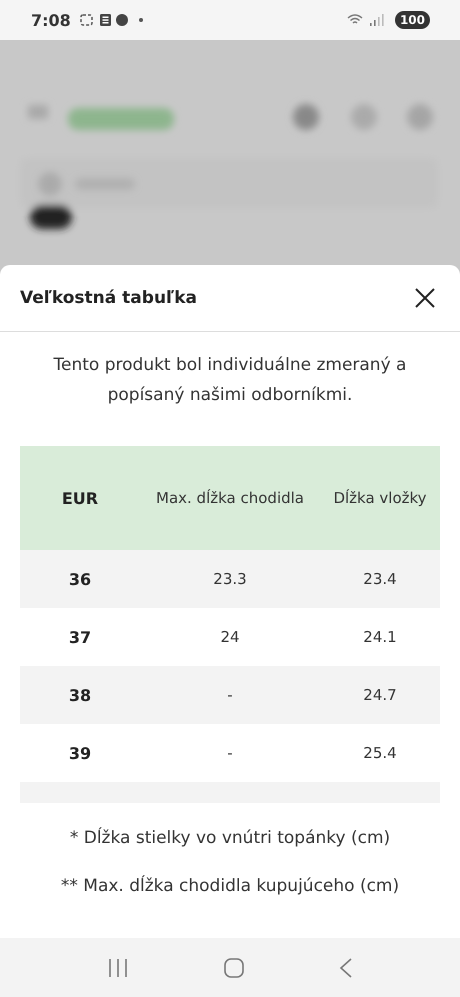  What do you see at coordinates (380, 695) in the screenshot?
I see `table-cell-text: 24.7` at bounding box center [380, 695].